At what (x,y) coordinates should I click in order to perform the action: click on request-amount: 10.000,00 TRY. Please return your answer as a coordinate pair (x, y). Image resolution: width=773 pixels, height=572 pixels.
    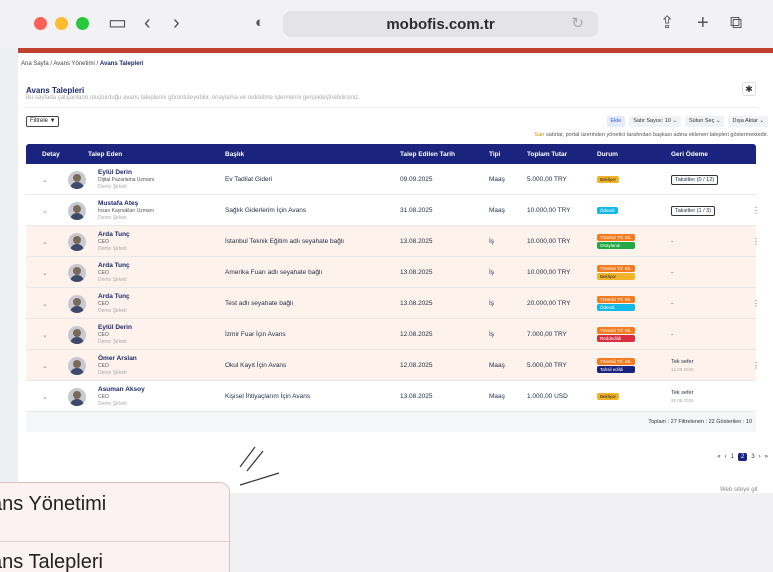
    Looking at the image, I should click on (549, 272).